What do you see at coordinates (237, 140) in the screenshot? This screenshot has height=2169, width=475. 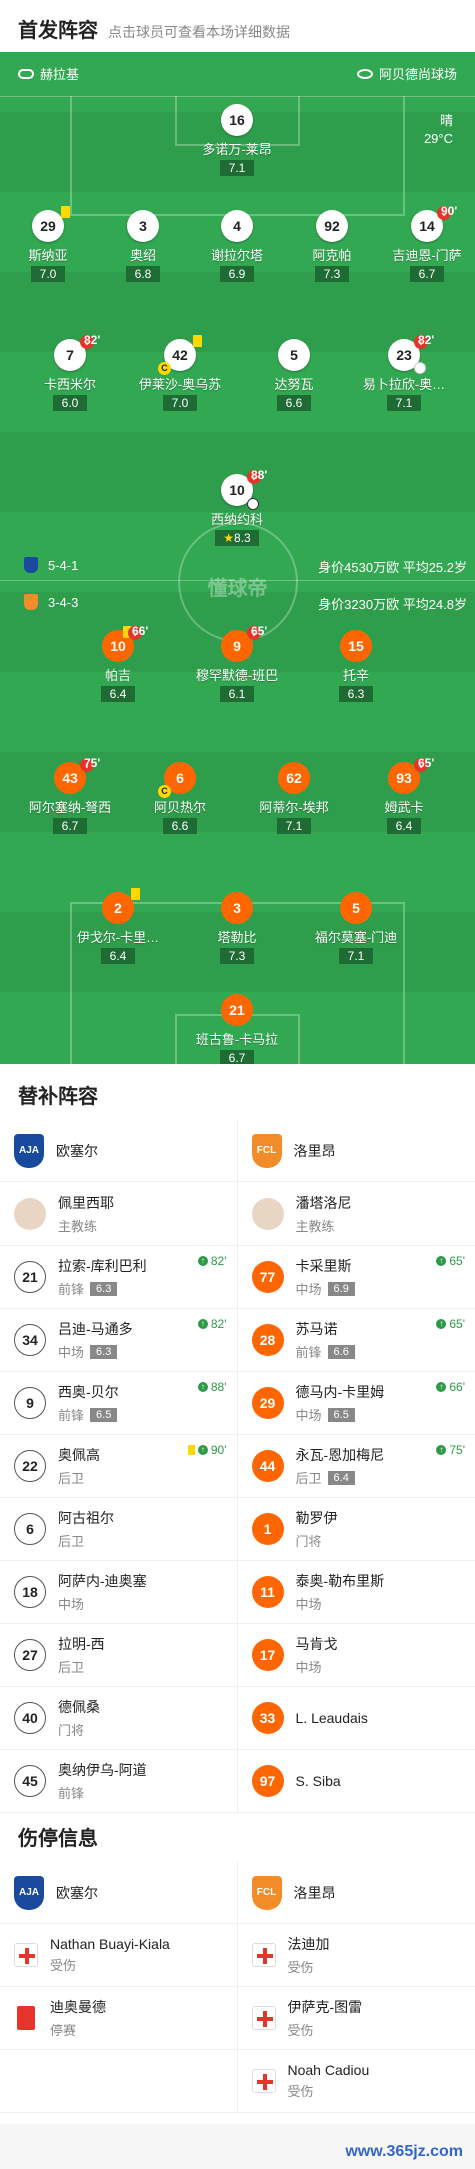 I see `player-home-16: 16 多诺万-莱昂 7.1` at bounding box center [237, 140].